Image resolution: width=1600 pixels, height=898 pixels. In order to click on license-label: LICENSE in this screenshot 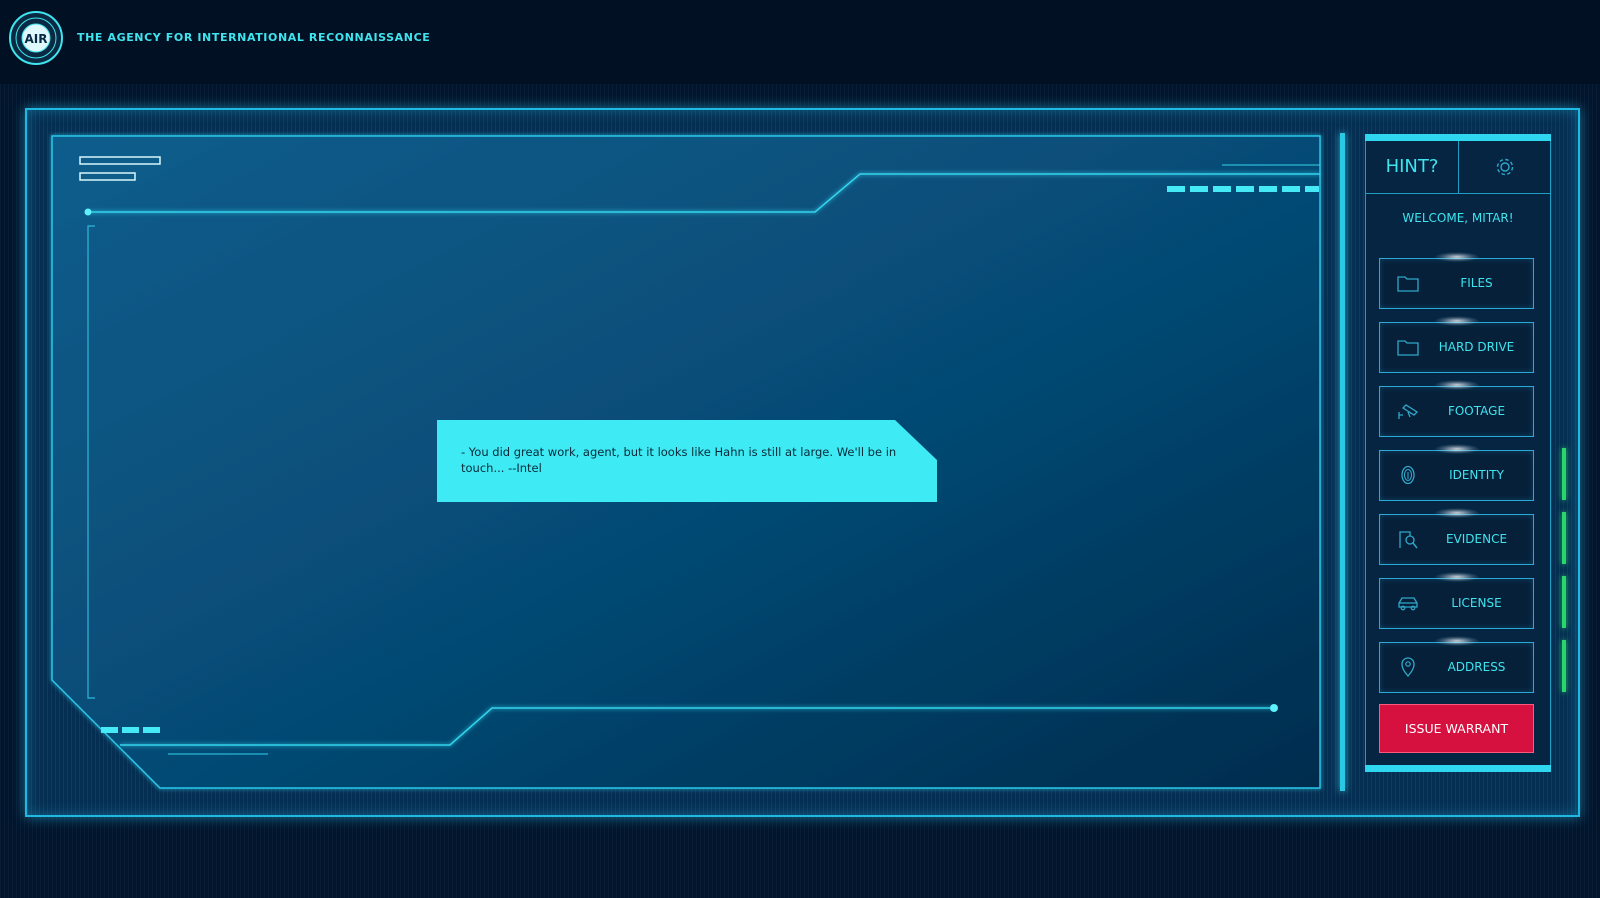, I will do `click(1476, 603)`.